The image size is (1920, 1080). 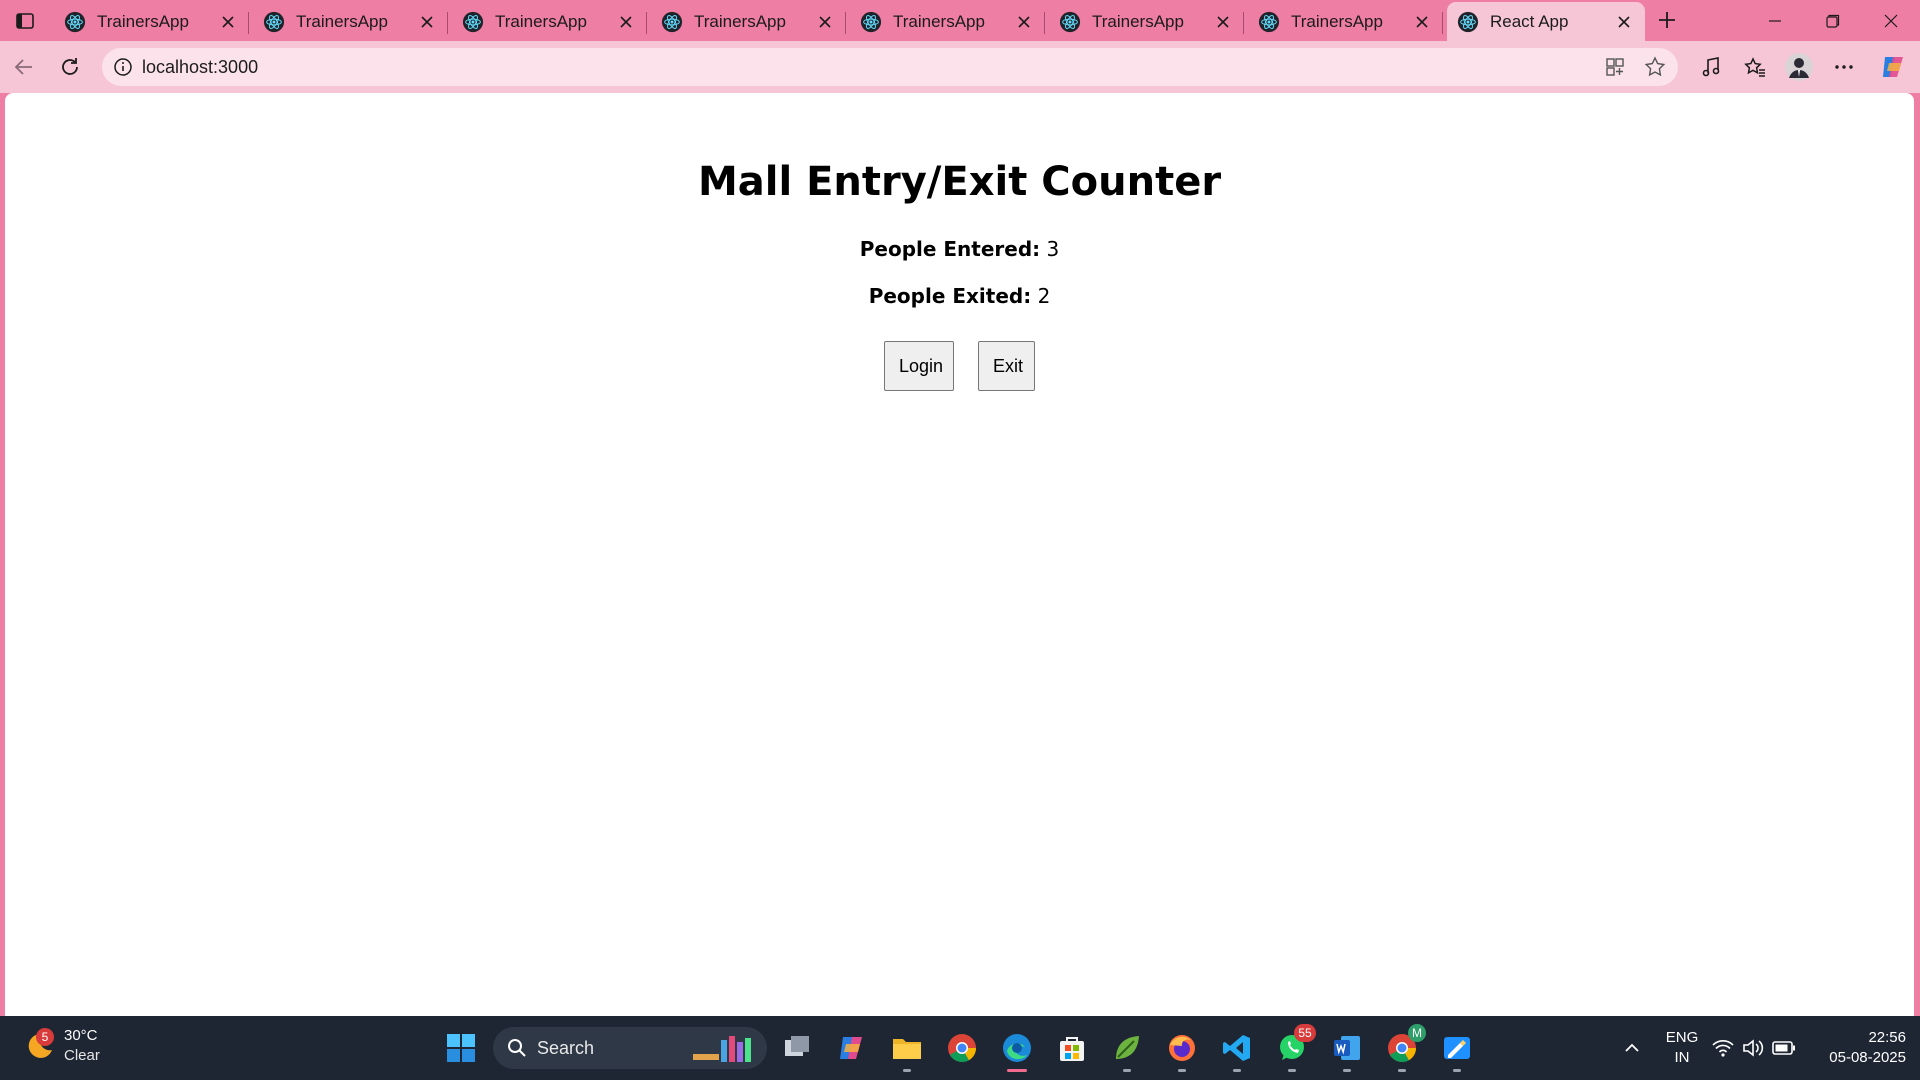 I want to click on restore-icon, so click(x=1833, y=21).